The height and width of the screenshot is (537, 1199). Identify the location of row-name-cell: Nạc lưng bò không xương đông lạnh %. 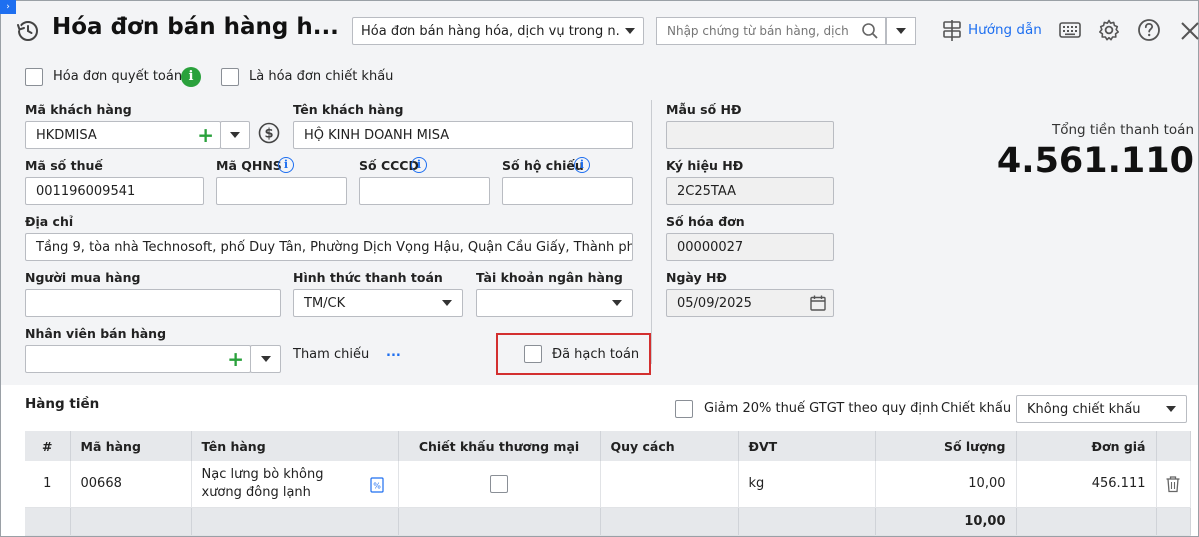
(295, 484).